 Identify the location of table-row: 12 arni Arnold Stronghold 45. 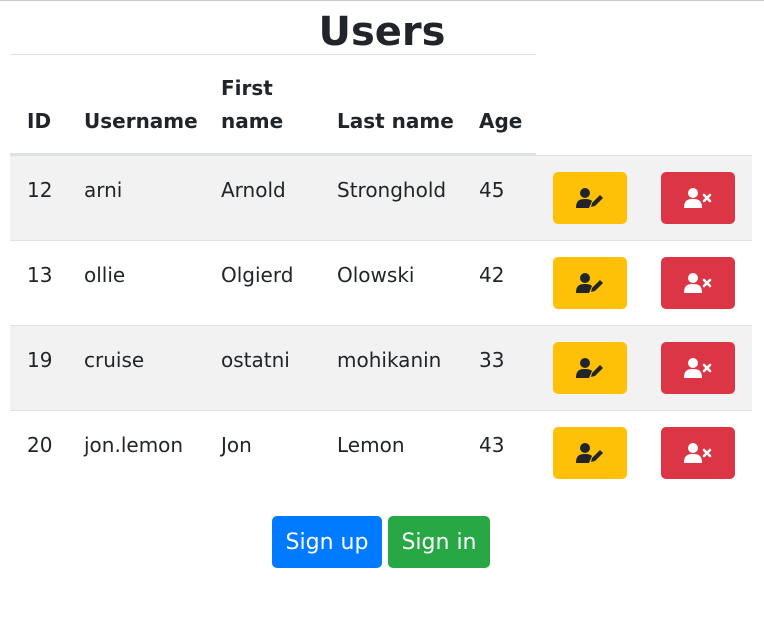
(381, 197).